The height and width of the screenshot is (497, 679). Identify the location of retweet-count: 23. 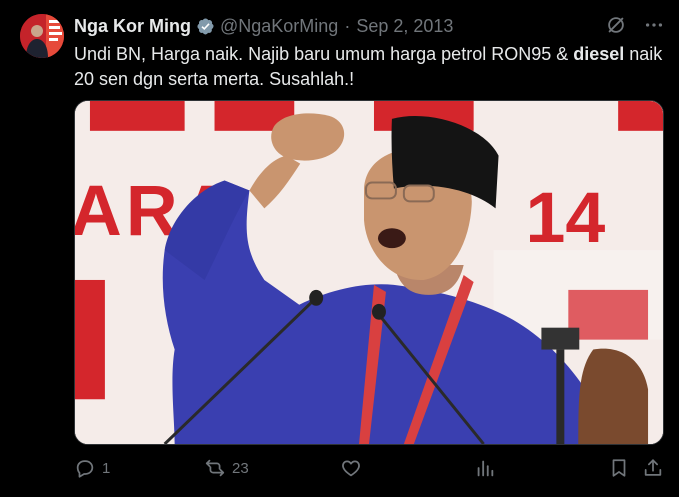
(240, 468).